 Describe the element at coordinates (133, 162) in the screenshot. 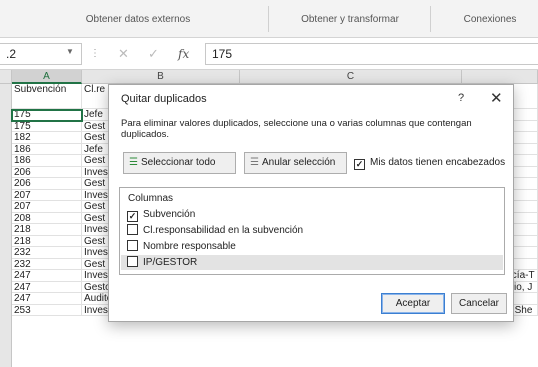

I see `select-all-icon: ☰` at that location.